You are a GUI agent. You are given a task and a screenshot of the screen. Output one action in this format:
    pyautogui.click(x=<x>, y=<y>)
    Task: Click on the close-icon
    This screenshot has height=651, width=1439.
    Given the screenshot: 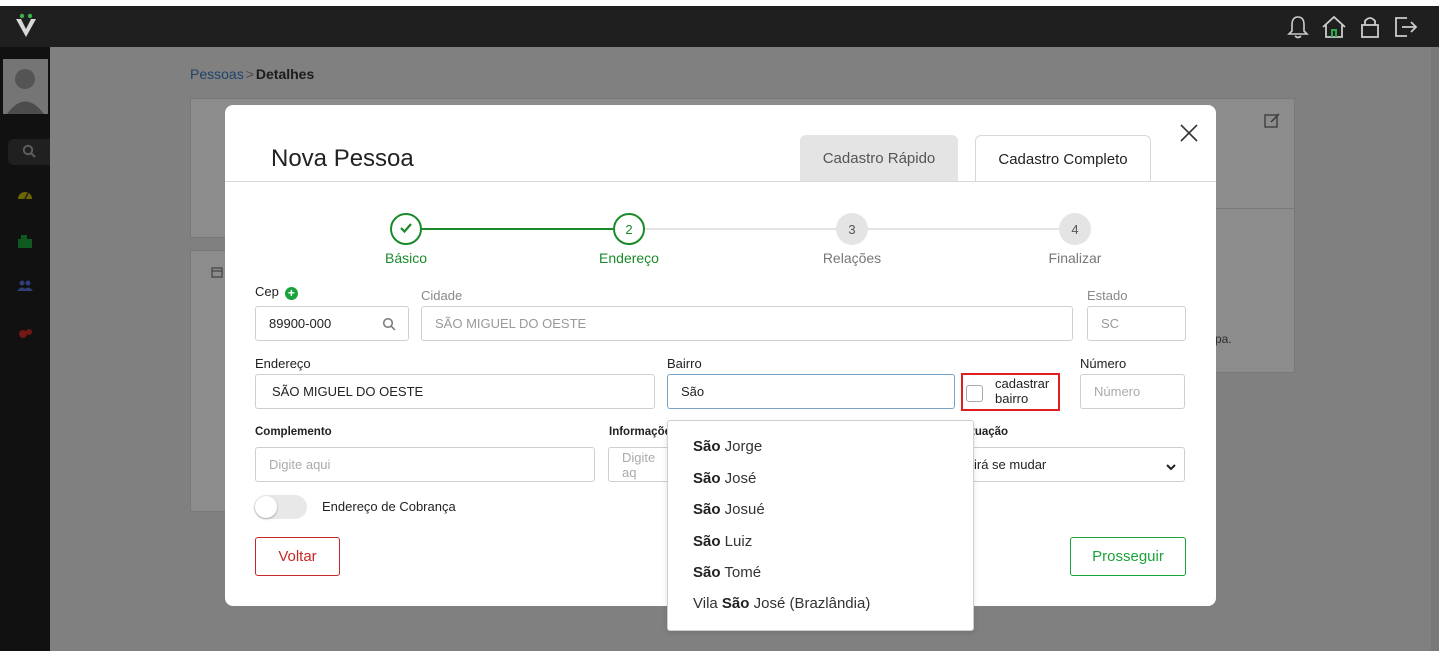 What is the action you would take?
    pyautogui.click(x=1189, y=133)
    